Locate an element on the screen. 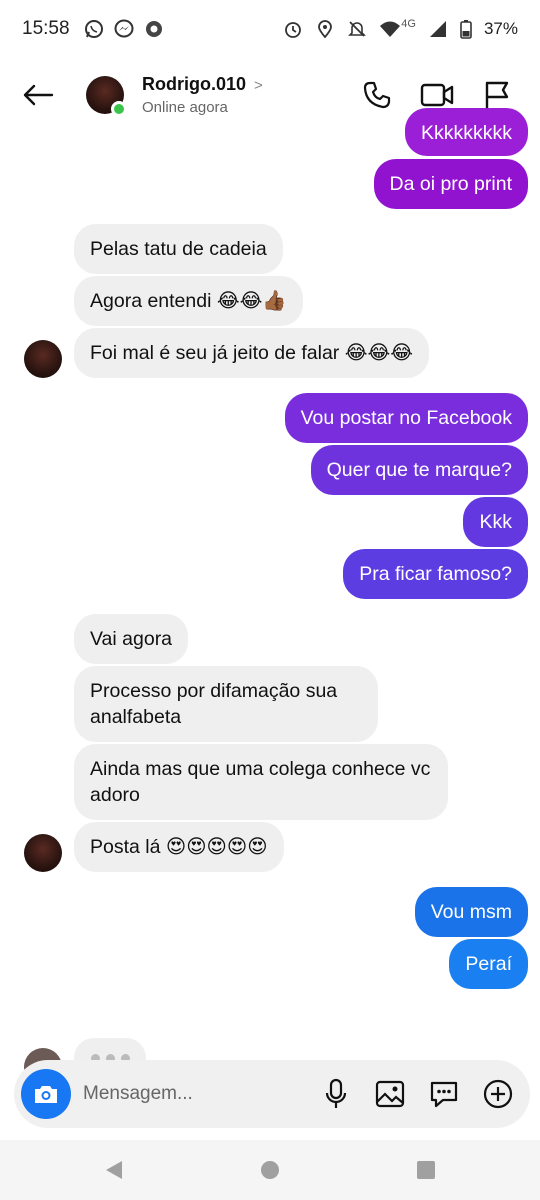 This screenshot has width=540, height=1200. home-circle-icon is located at coordinates (270, 1170).